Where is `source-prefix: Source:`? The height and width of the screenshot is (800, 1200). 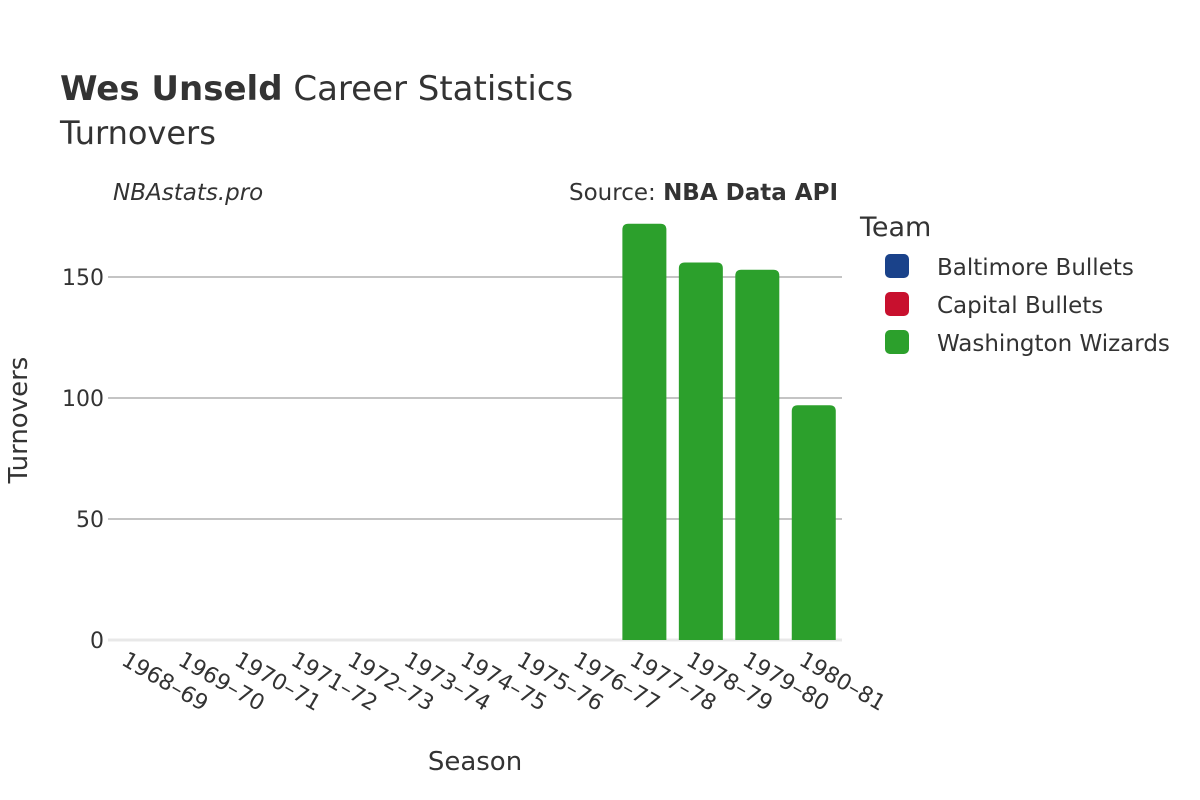
source-prefix: Source: is located at coordinates (616, 193).